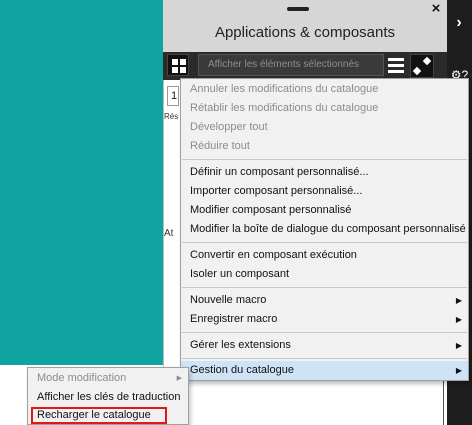 The height and width of the screenshot is (425, 472). What do you see at coordinates (422, 66) in the screenshot?
I see `collapse-icon` at bounding box center [422, 66].